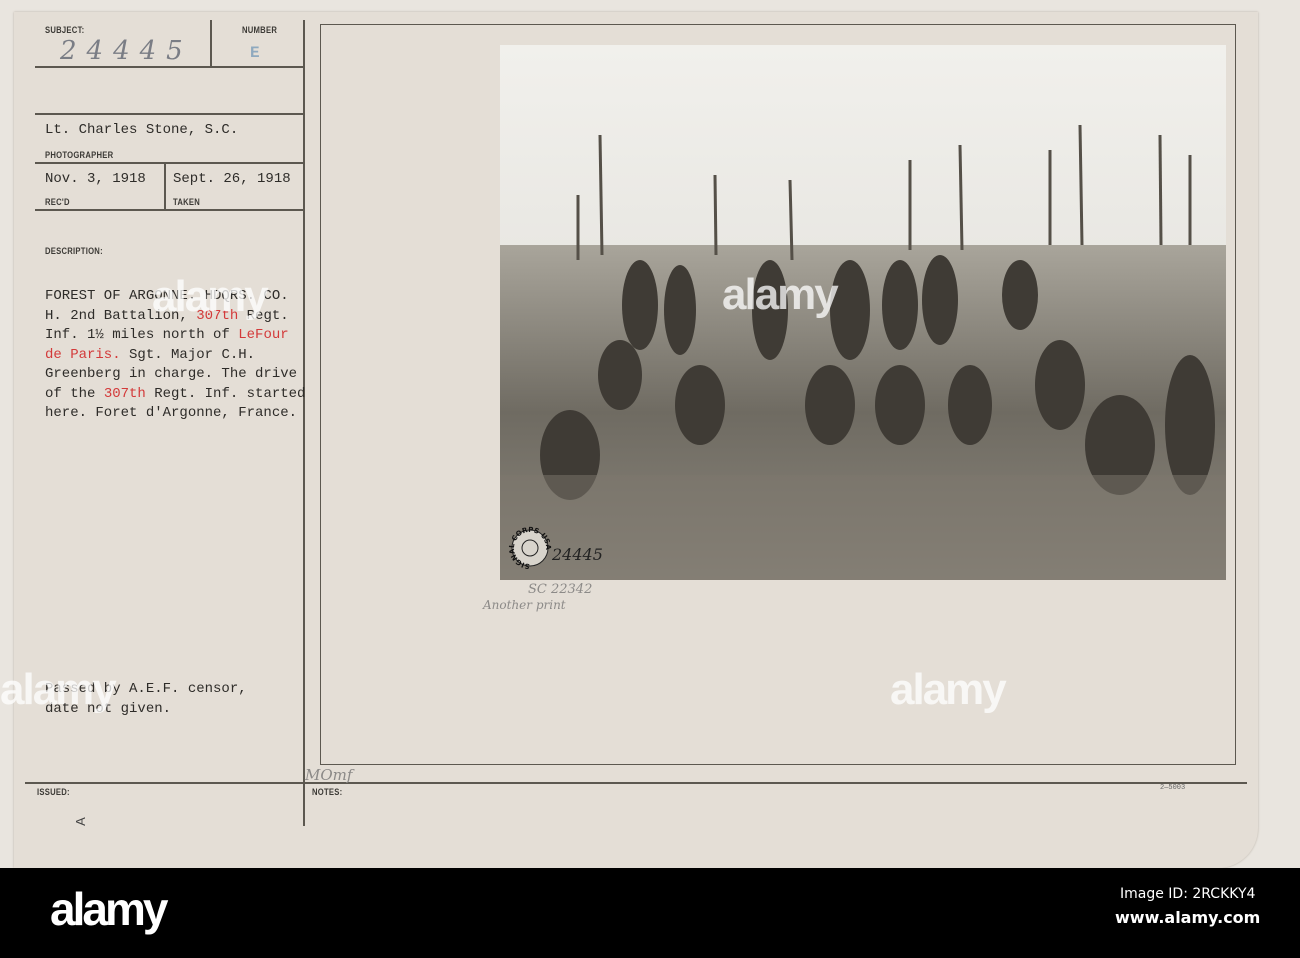  Describe the element at coordinates (142, 335) in the screenshot. I see `text-segment: Inf. 1½ miles north of` at that location.